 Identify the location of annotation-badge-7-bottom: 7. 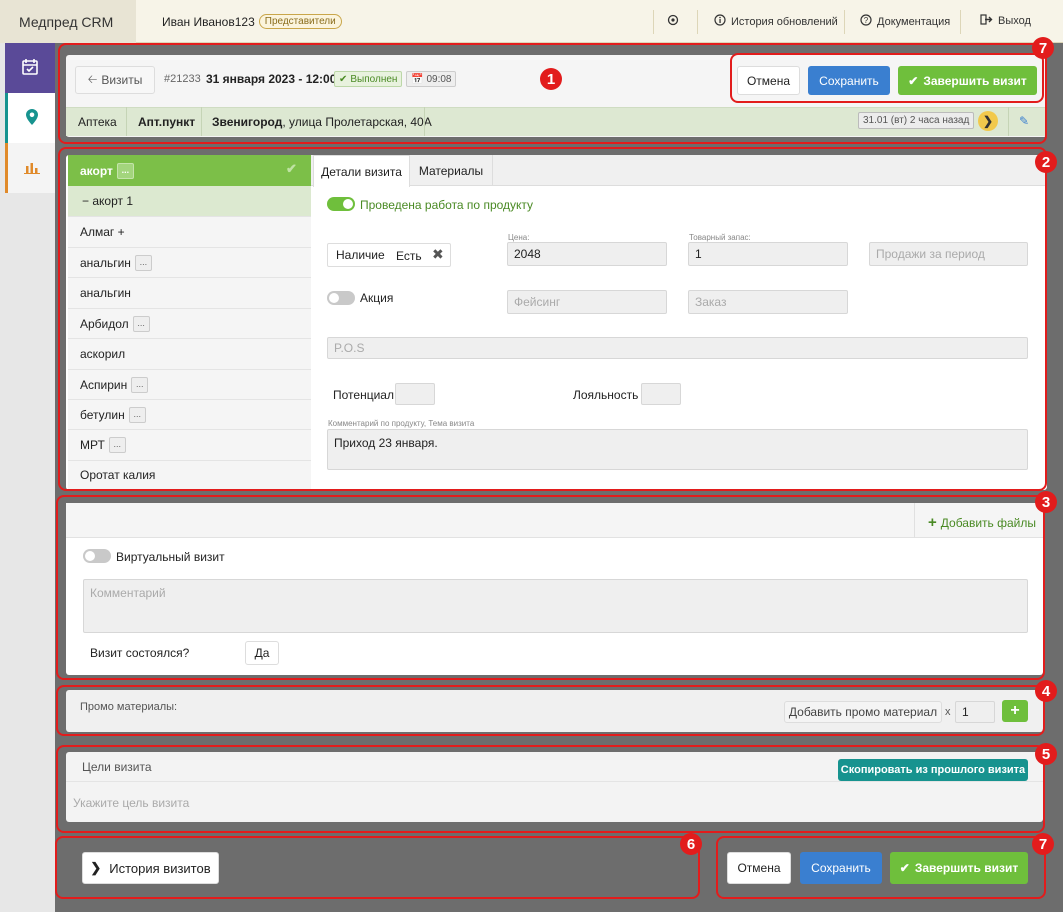
(1043, 844).